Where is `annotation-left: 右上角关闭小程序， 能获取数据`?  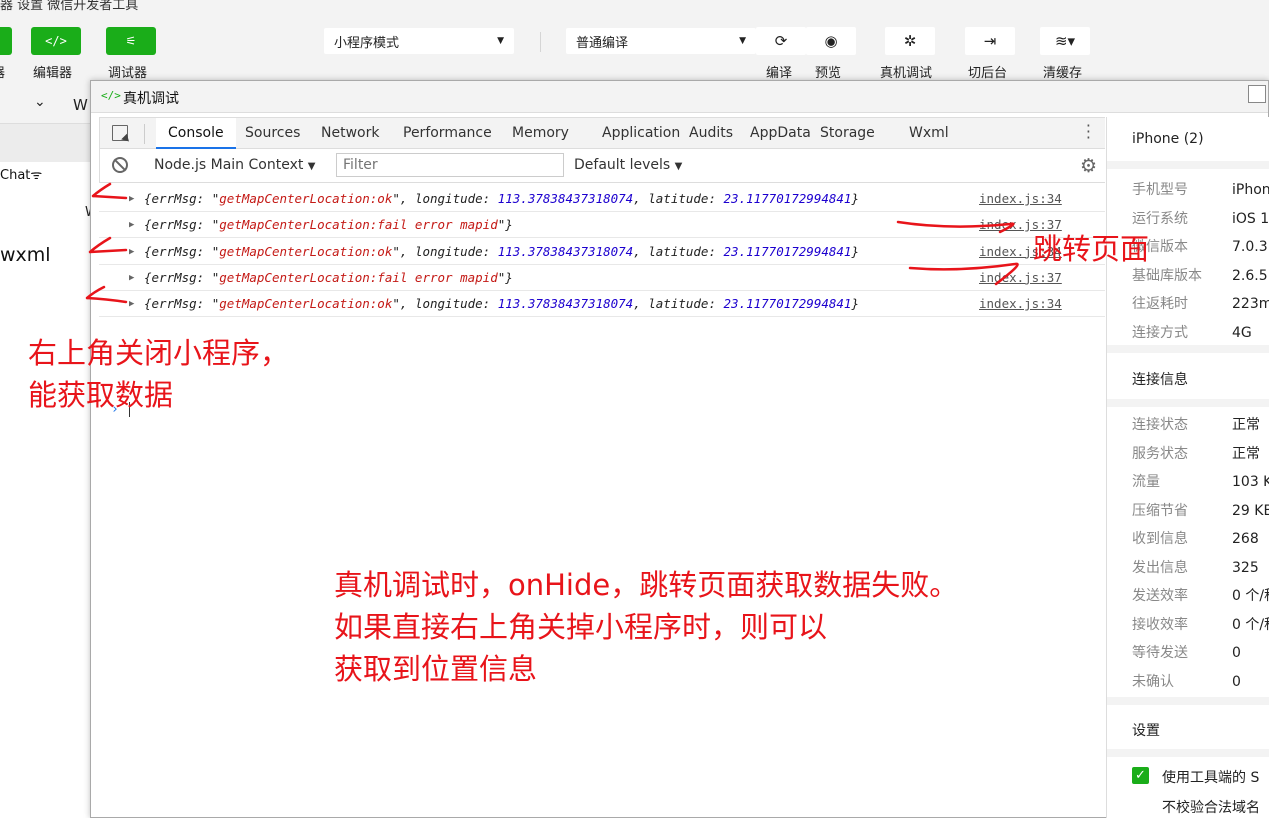 annotation-left: 右上角关闭小程序， 能获取数据 is located at coordinates (158, 374).